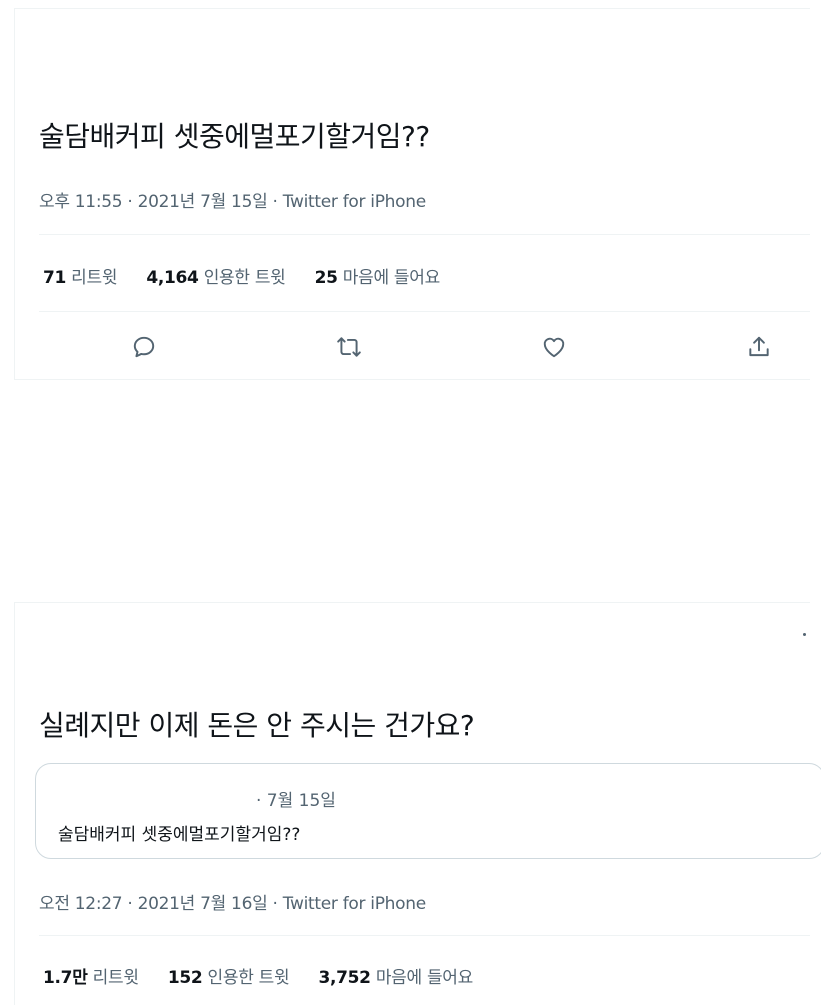 The height and width of the screenshot is (1005, 821). What do you see at coordinates (216, 278) in the screenshot?
I see `quote-tweet-count: 4,164 인용한 트윗` at bounding box center [216, 278].